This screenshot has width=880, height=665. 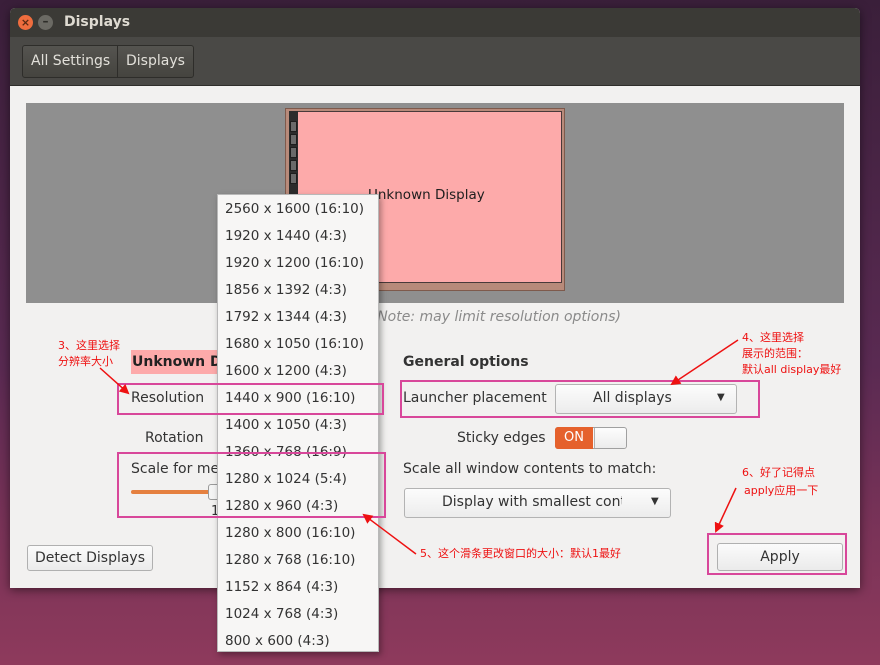 I want to click on annotation-box-resolution, so click(x=250, y=399).